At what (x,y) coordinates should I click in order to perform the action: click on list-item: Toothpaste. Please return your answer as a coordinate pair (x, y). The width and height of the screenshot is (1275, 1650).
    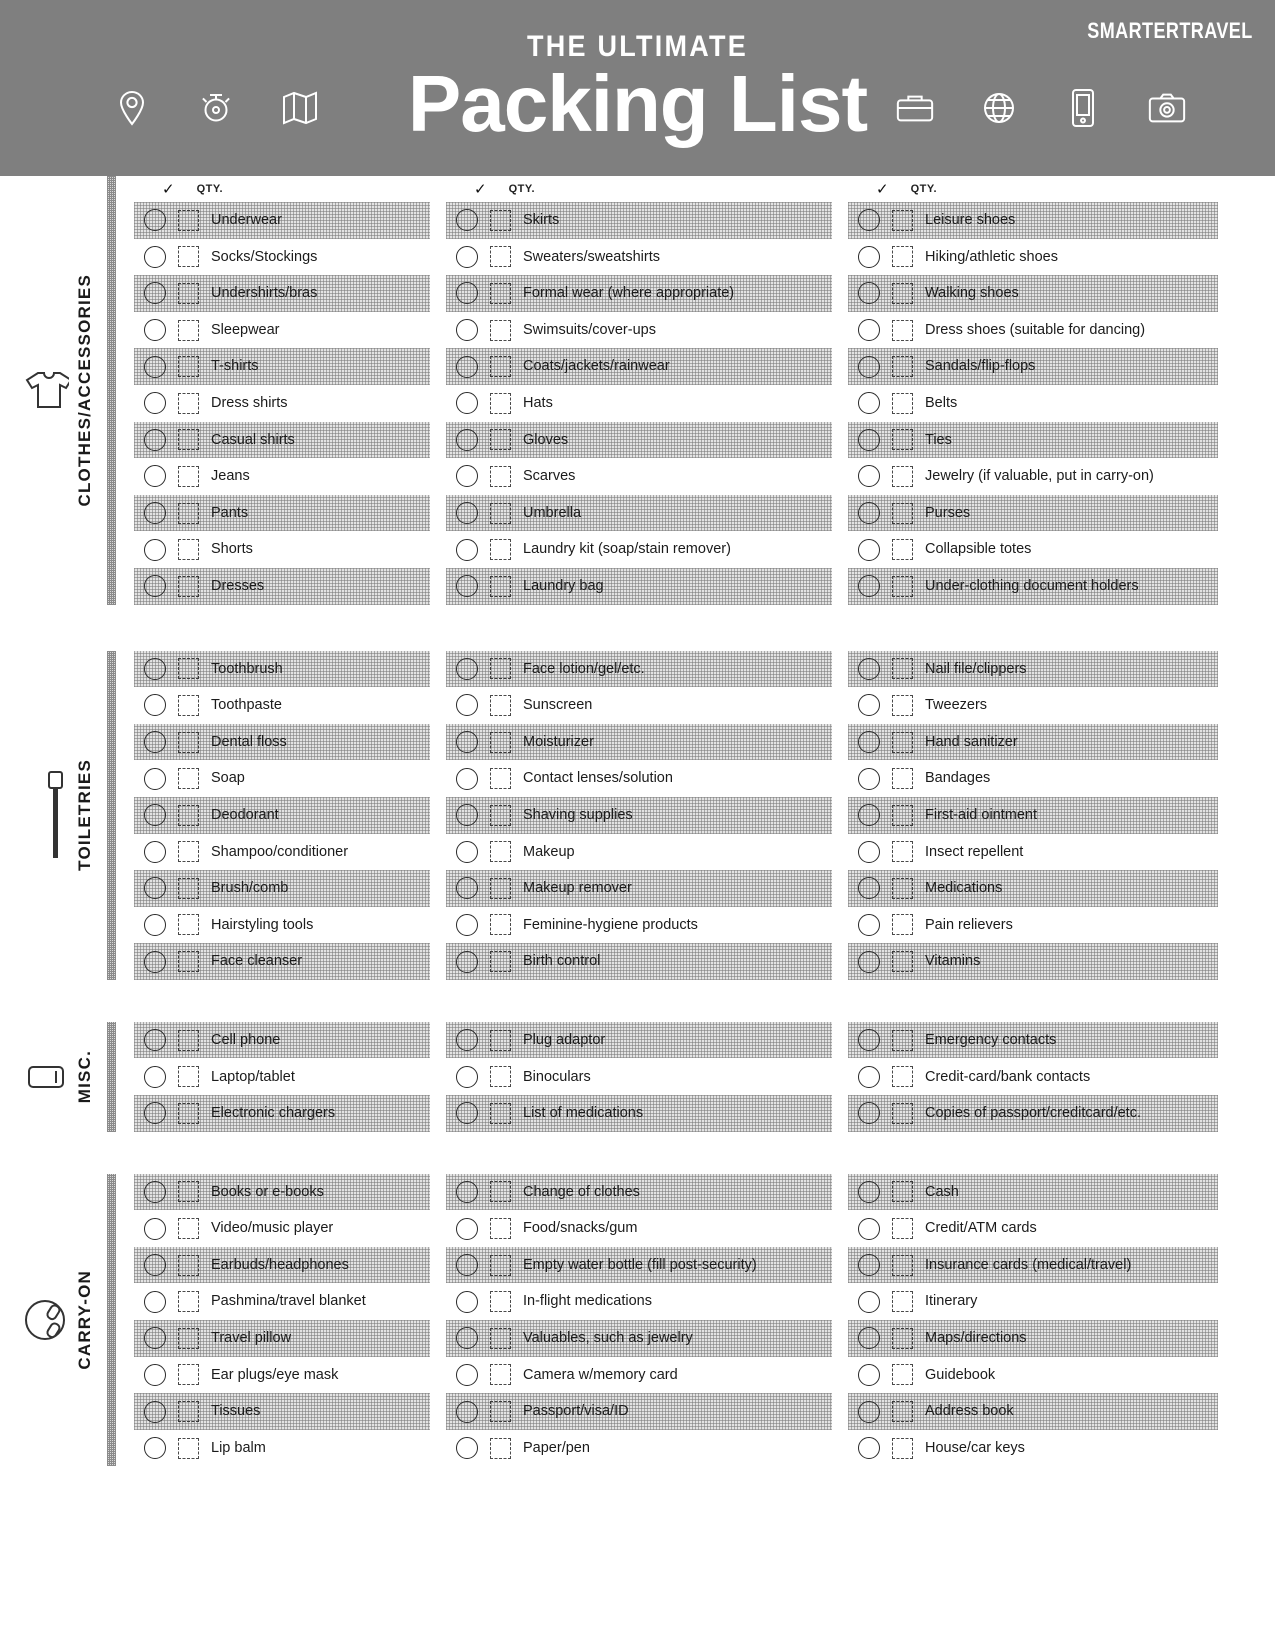
    Looking at the image, I should click on (282, 705).